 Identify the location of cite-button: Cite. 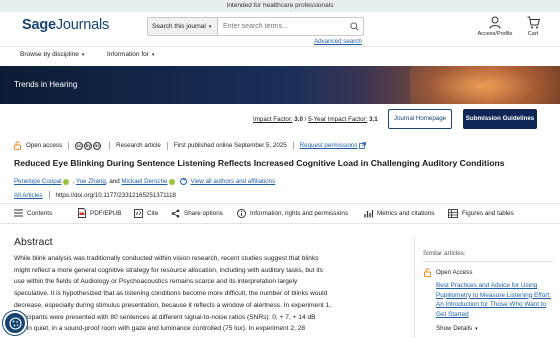
(146, 213).